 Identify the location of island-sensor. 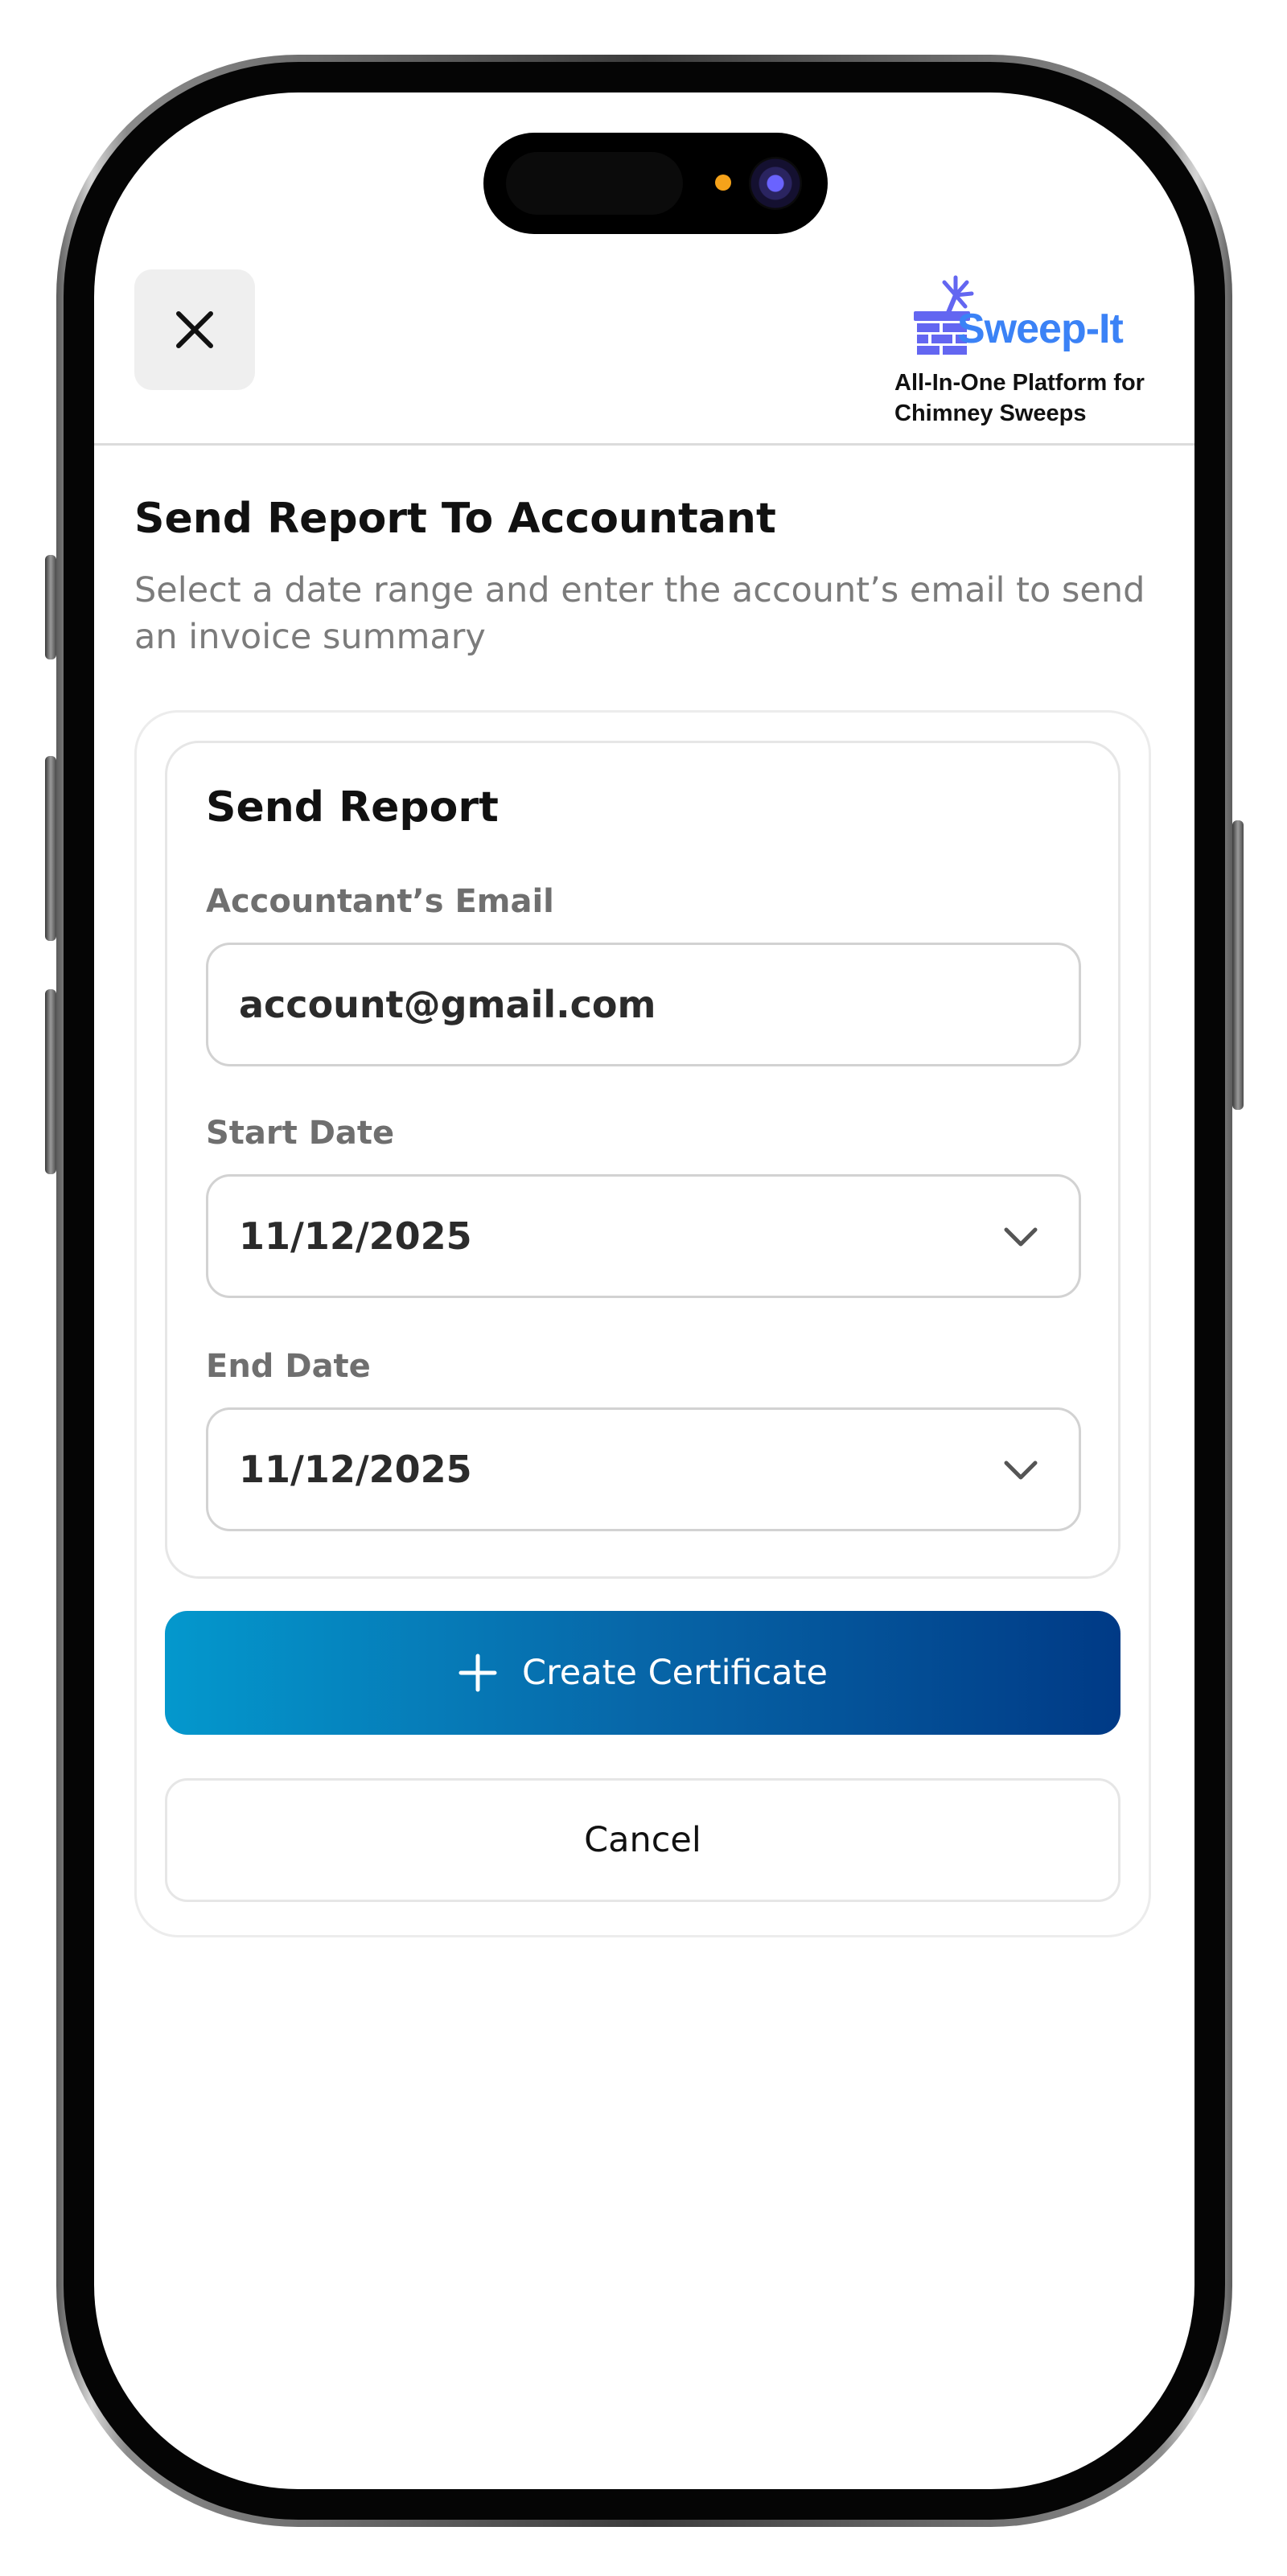
(594, 183).